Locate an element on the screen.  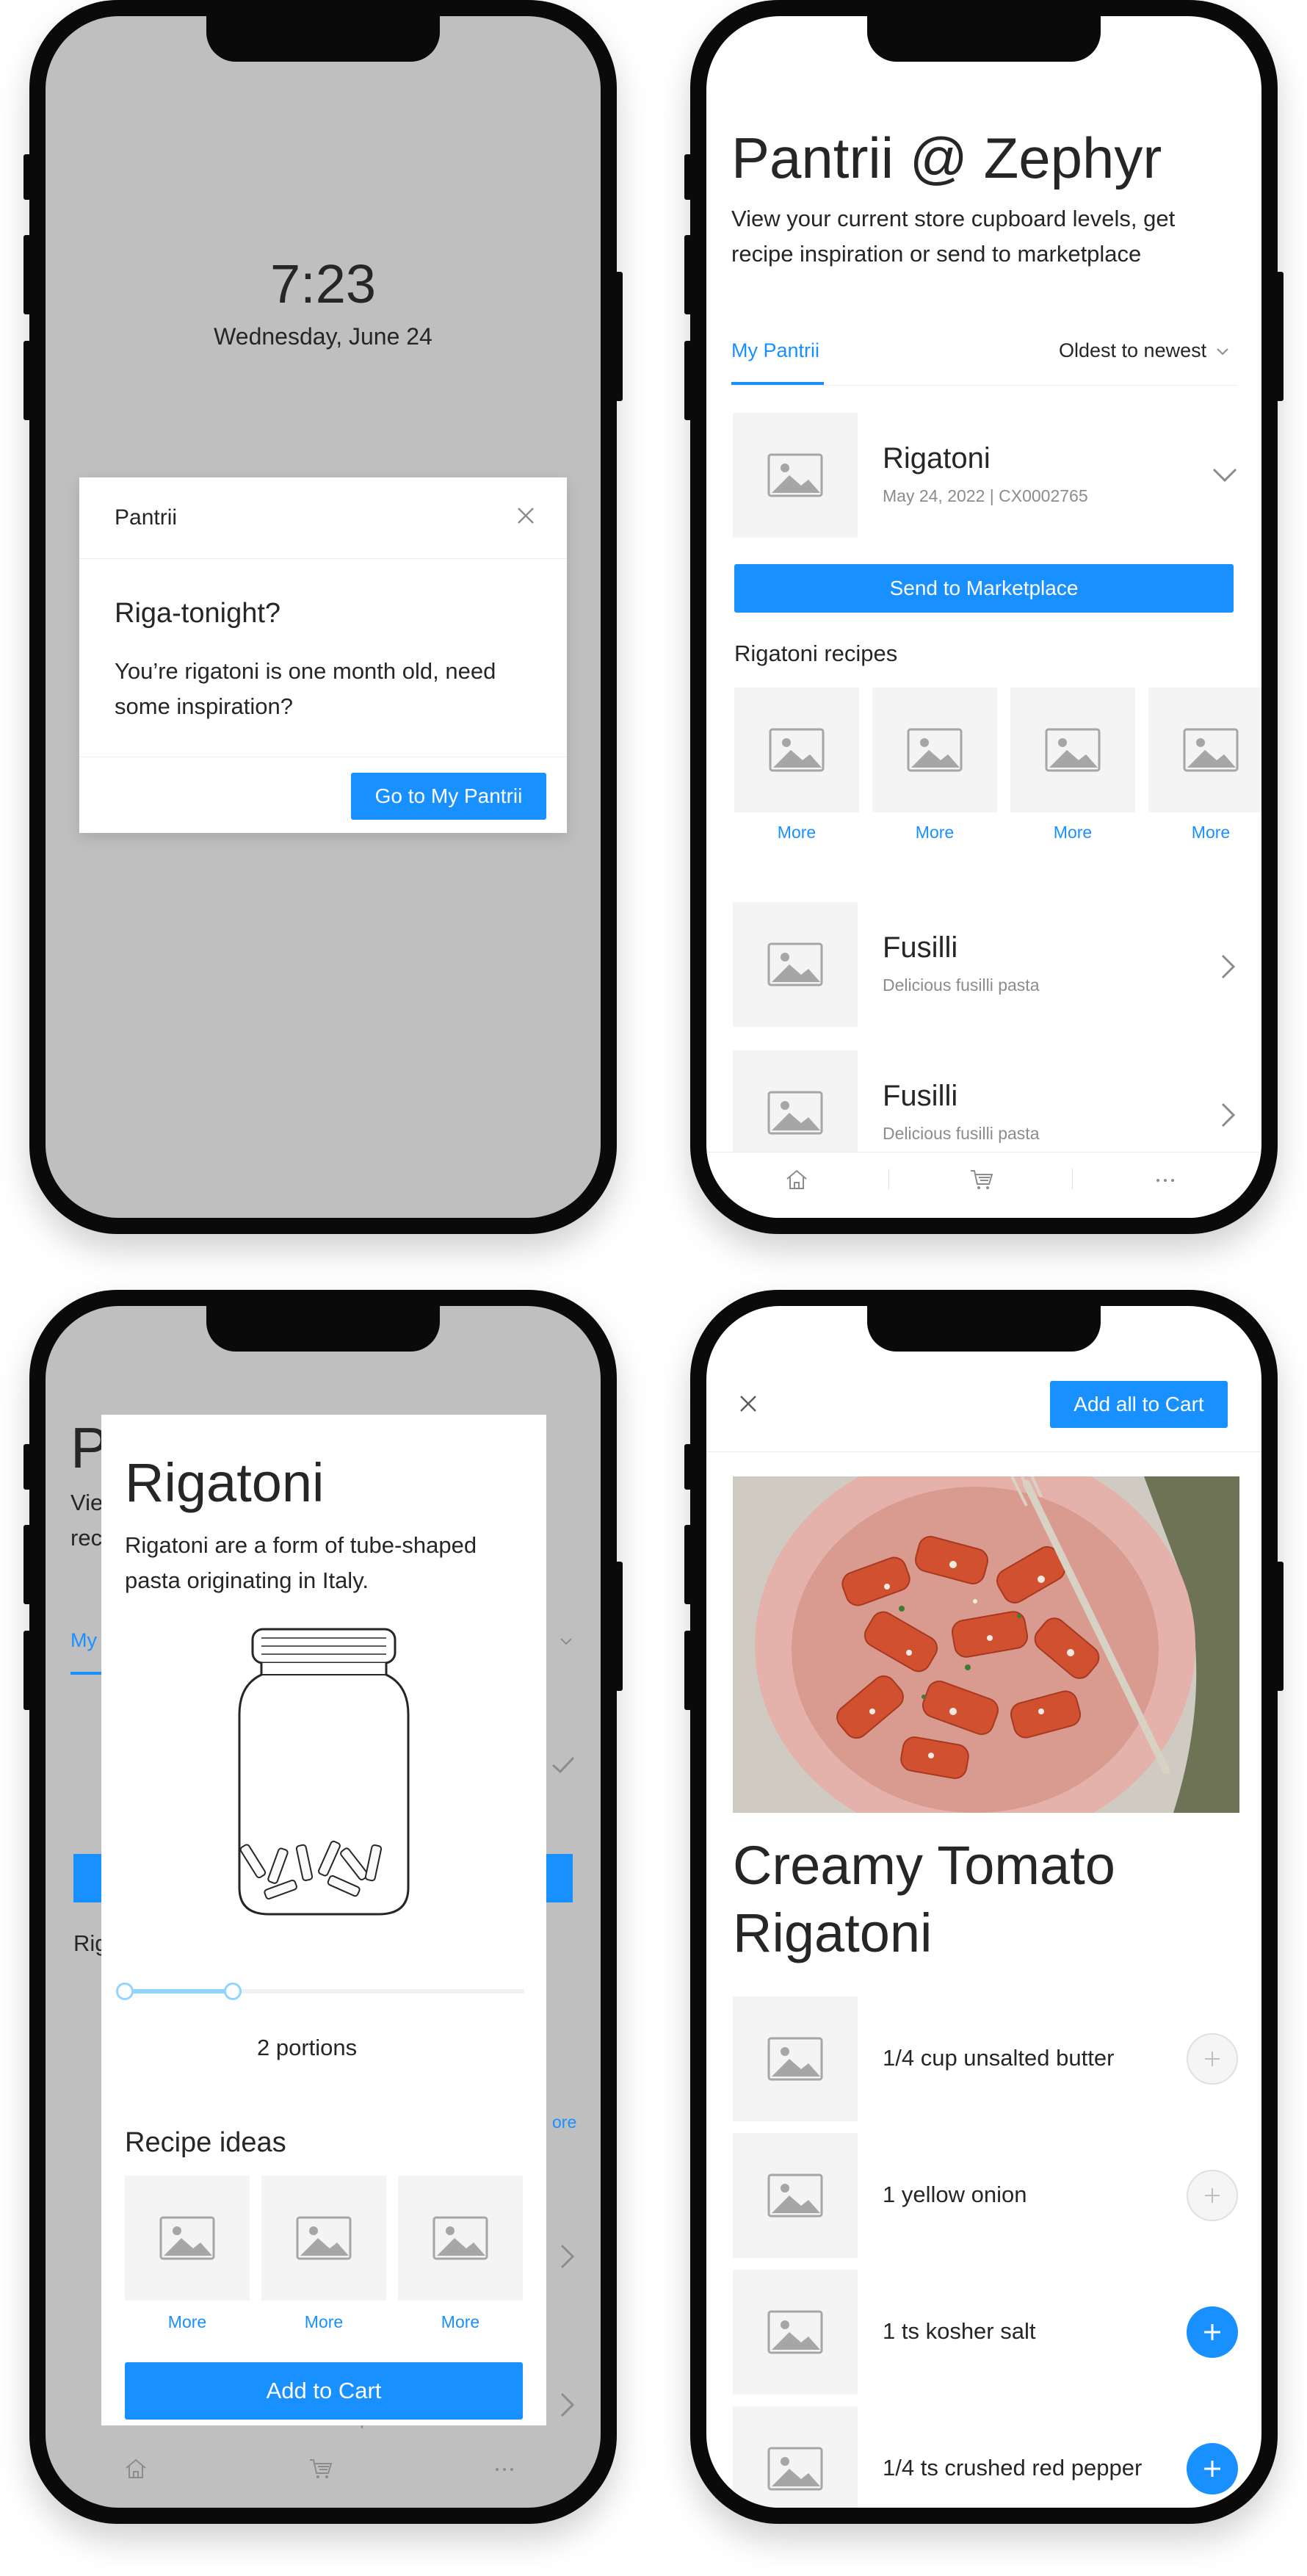
background-tab: My is located at coordinates (83, 1640).